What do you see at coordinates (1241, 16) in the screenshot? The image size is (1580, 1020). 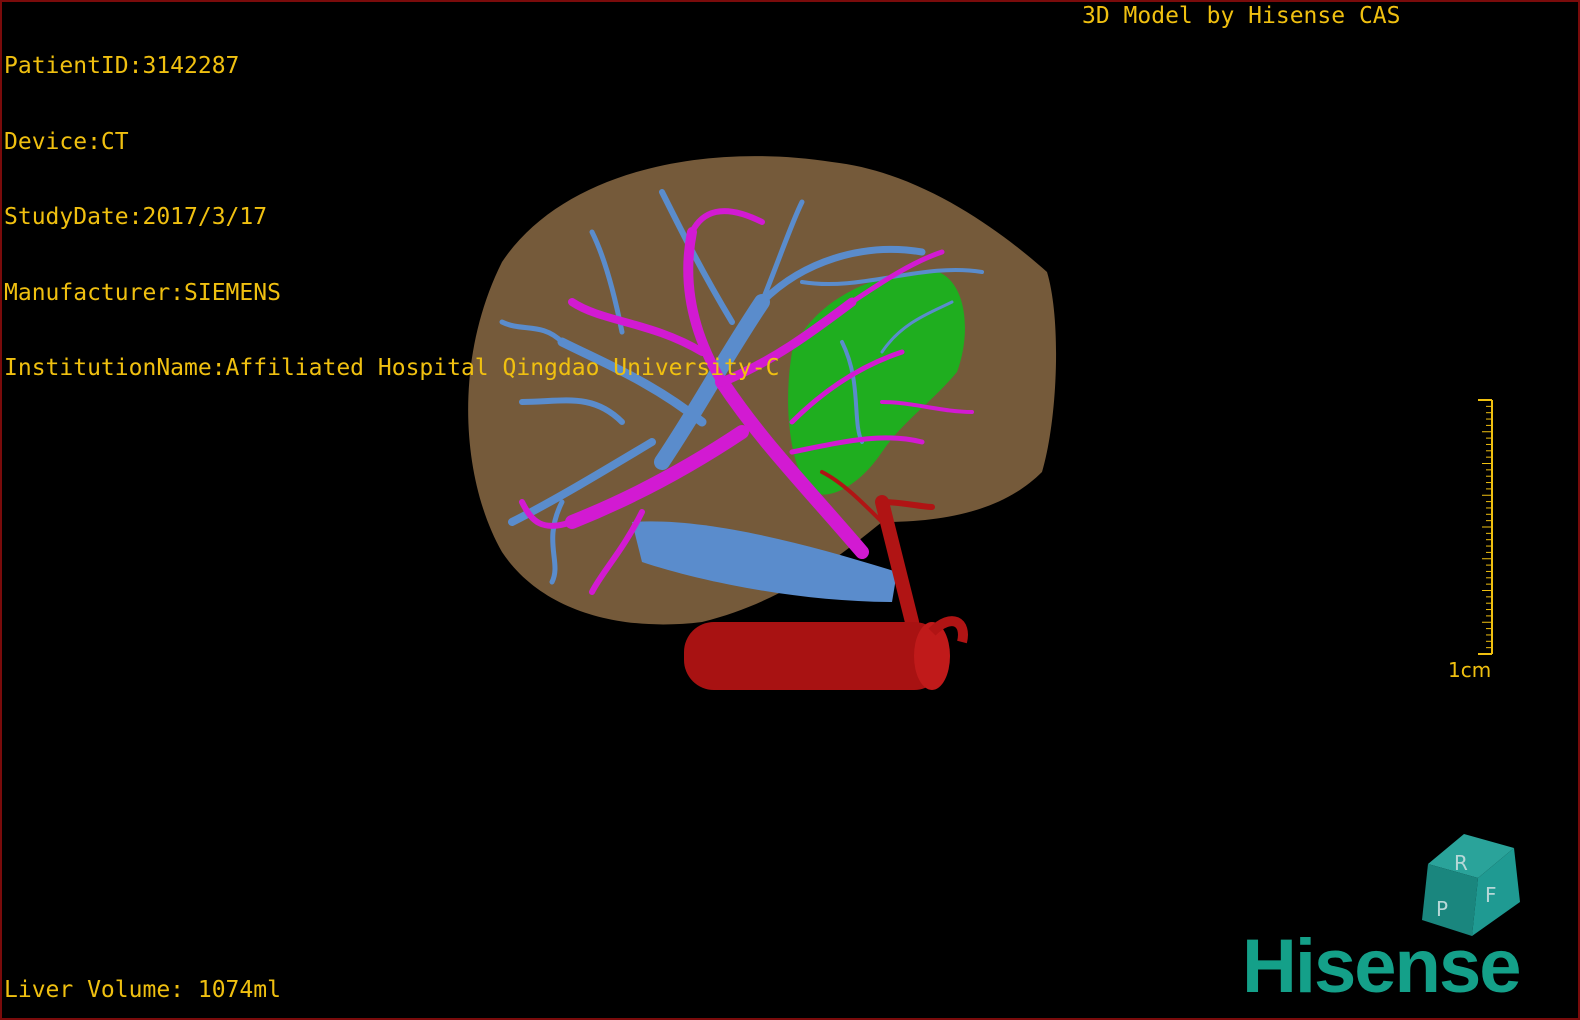 I see `model-brand-title: 3D Model by Hisense CAS` at bounding box center [1241, 16].